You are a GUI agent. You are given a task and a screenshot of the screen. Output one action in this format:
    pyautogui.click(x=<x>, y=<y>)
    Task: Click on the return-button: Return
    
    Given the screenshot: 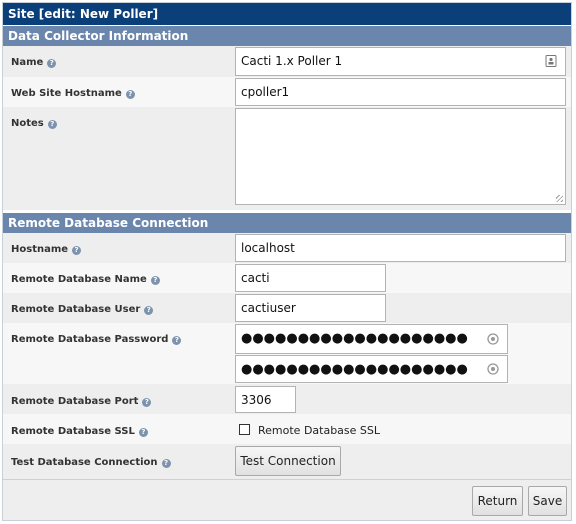 What is the action you would take?
    pyautogui.click(x=497, y=501)
    